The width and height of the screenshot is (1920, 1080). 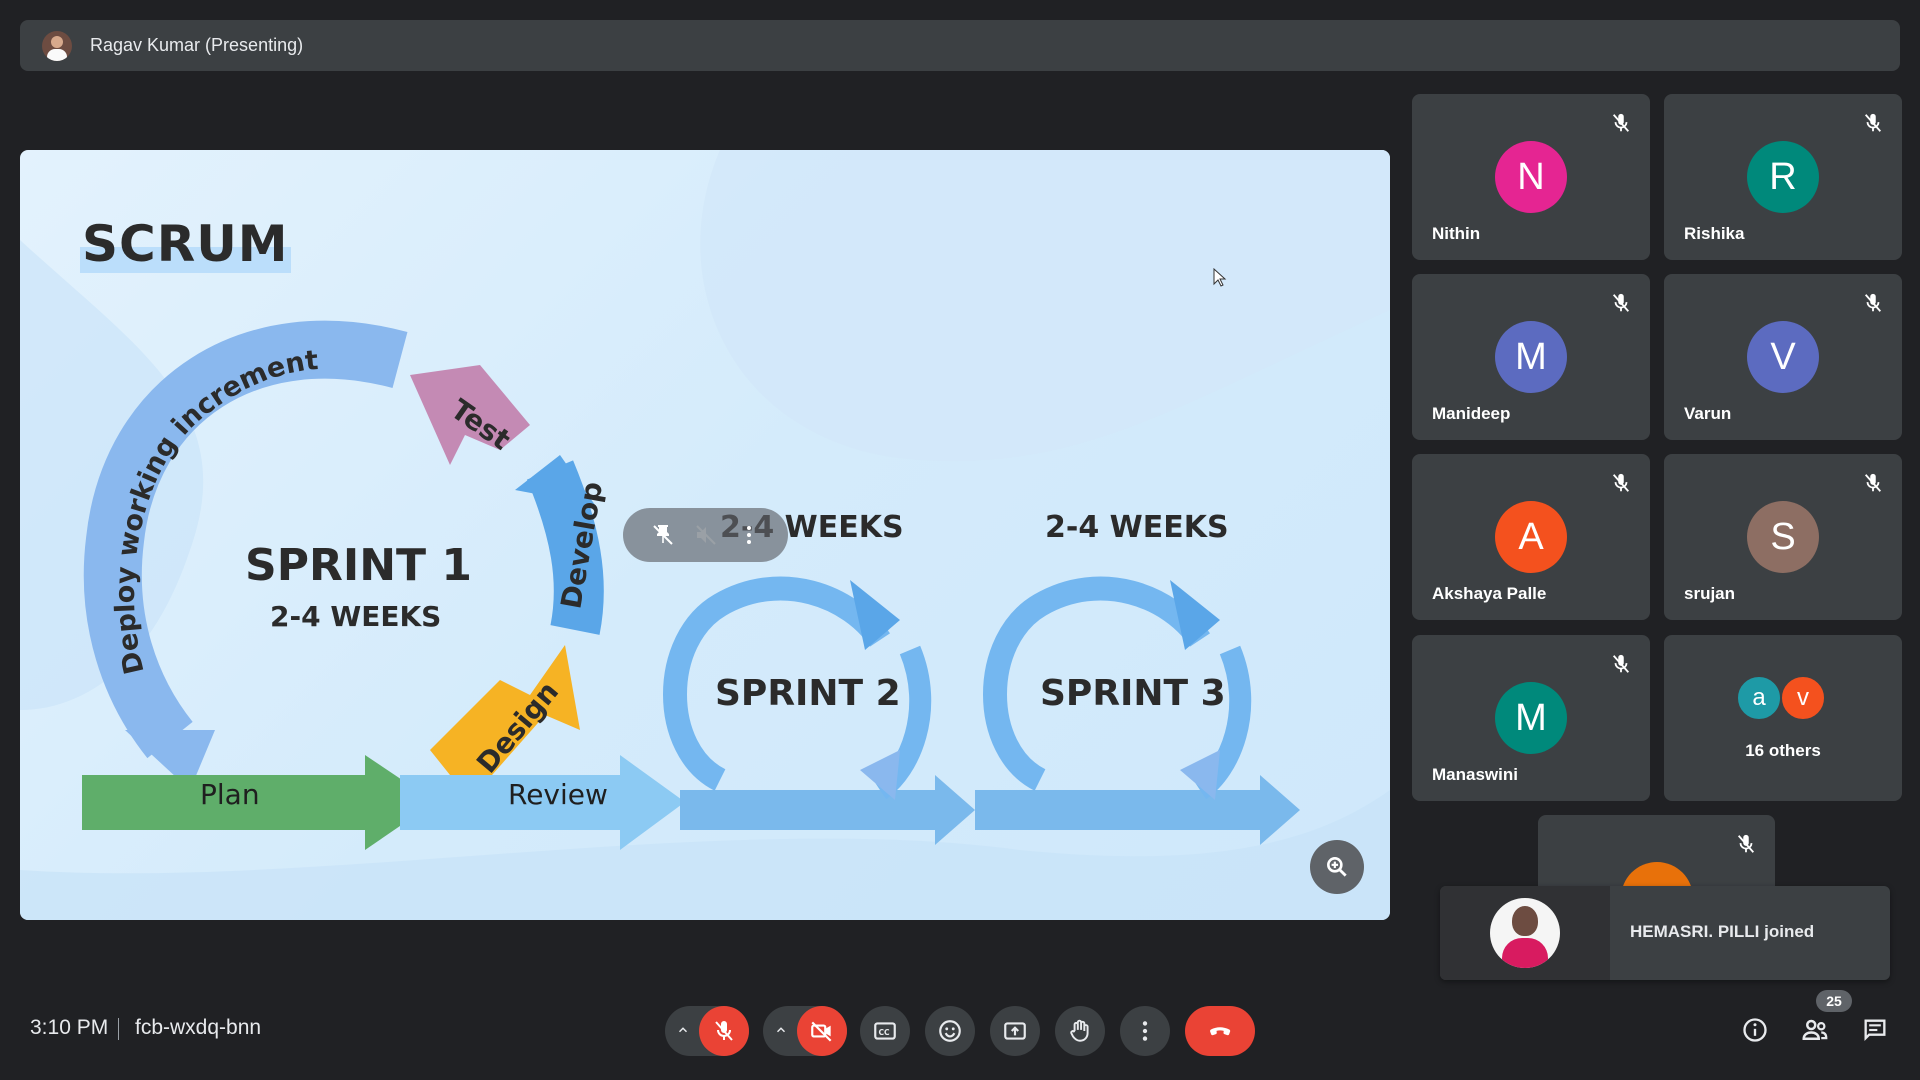 What do you see at coordinates (808, 693) in the screenshot?
I see `sprint2-label: SPRINT 2` at bounding box center [808, 693].